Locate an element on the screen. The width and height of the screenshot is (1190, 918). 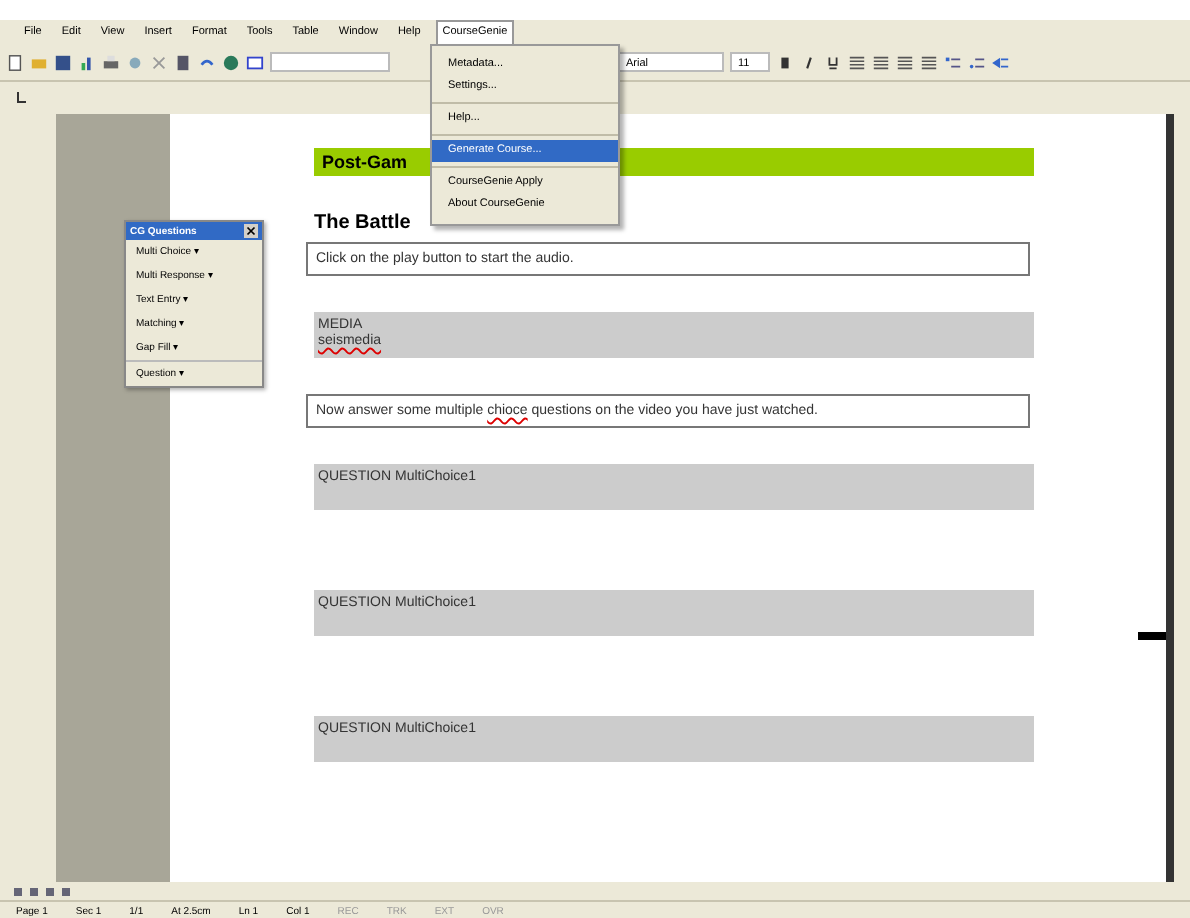
bold-icon is located at coordinates (785, 62).